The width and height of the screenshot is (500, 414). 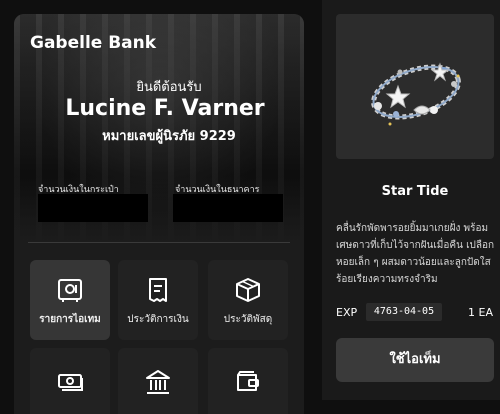 I want to click on item-name: Star Tide, so click(x=415, y=191).